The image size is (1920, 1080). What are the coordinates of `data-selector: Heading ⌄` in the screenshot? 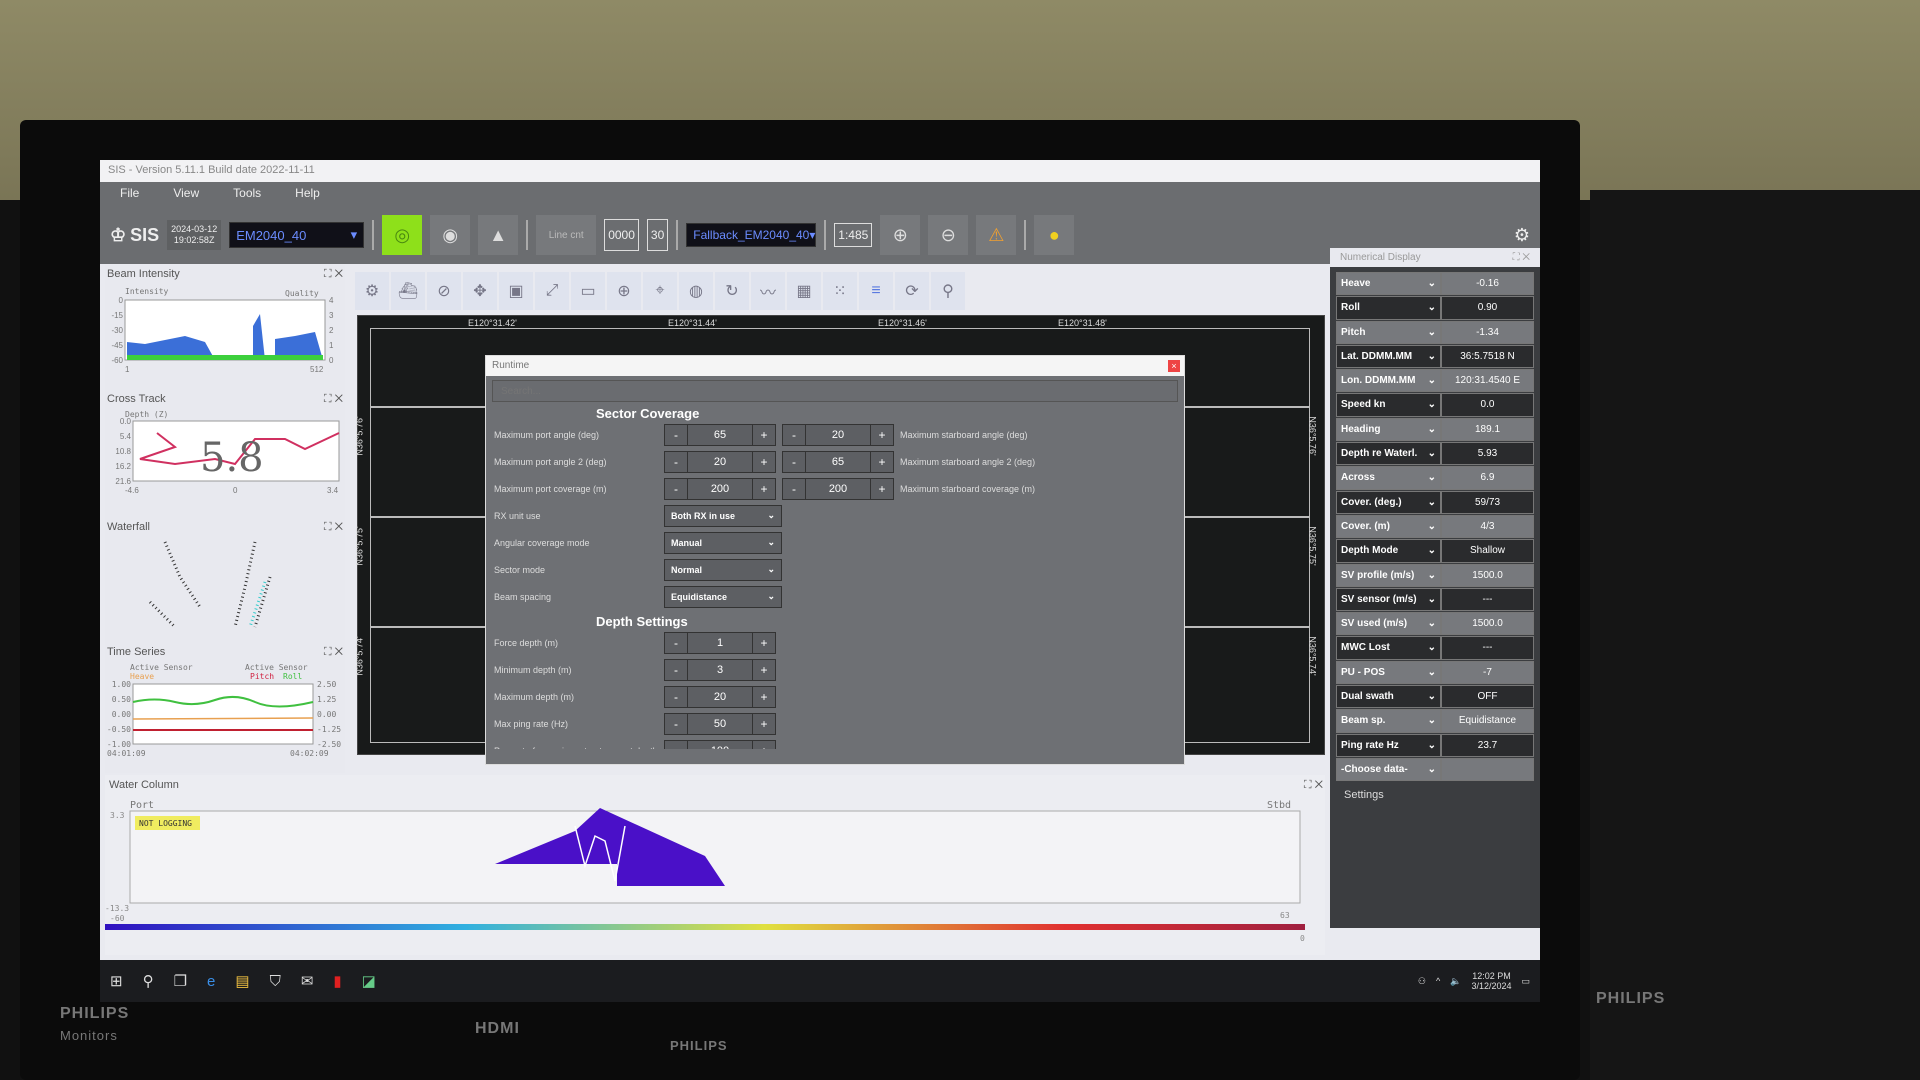 It's located at (1388, 429).